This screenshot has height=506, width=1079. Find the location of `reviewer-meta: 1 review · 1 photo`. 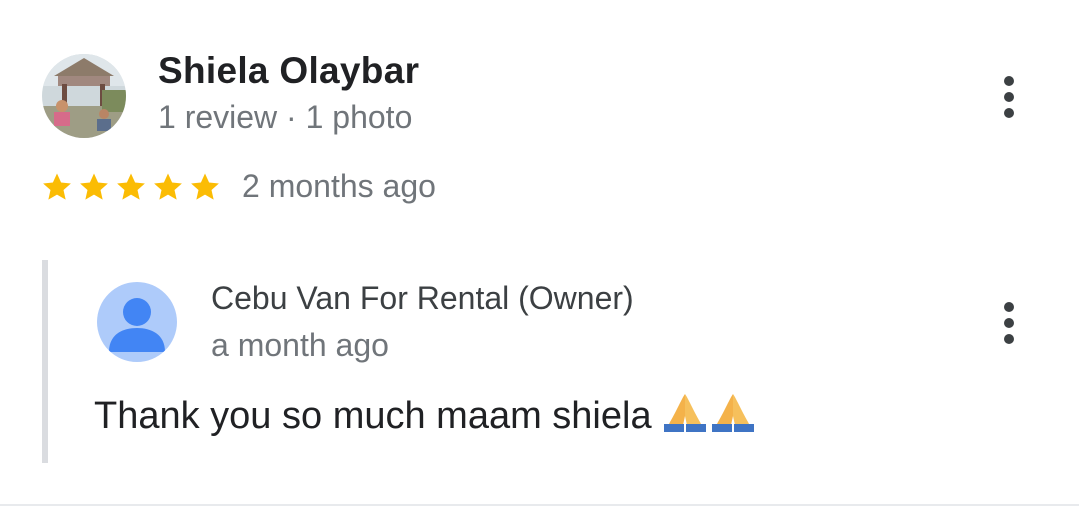

reviewer-meta: 1 review · 1 photo is located at coordinates (285, 117).